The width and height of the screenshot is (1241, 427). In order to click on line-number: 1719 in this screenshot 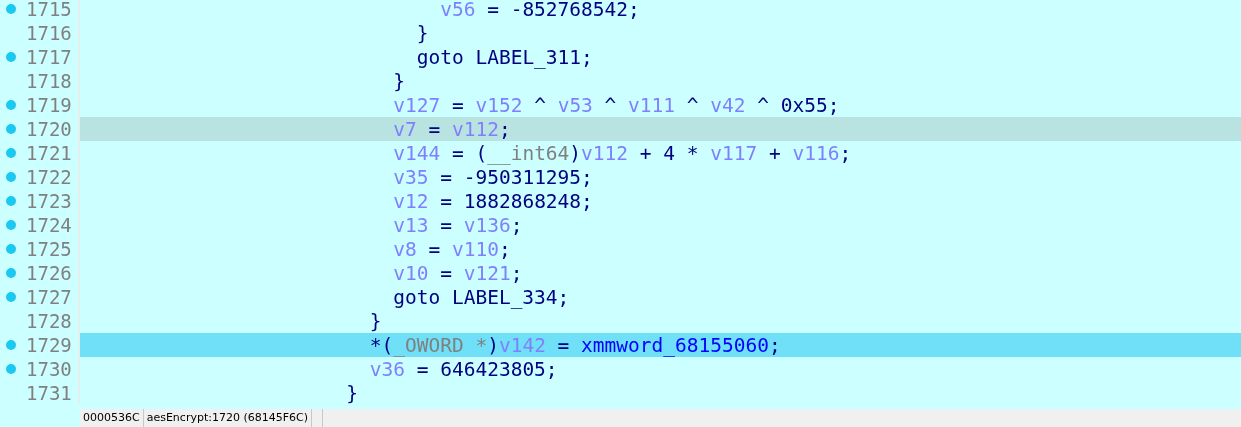, I will do `click(49, 105)`.